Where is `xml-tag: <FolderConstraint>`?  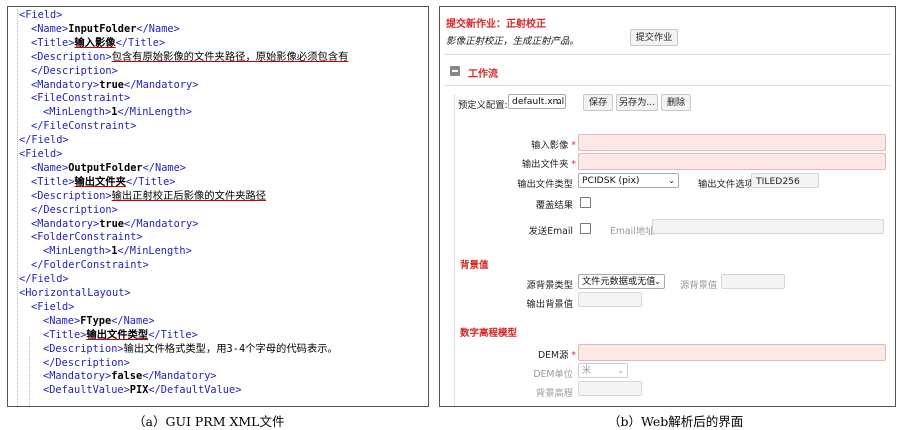 xml-tag: <FolderConstraint> is located at coordinates (87, 237).